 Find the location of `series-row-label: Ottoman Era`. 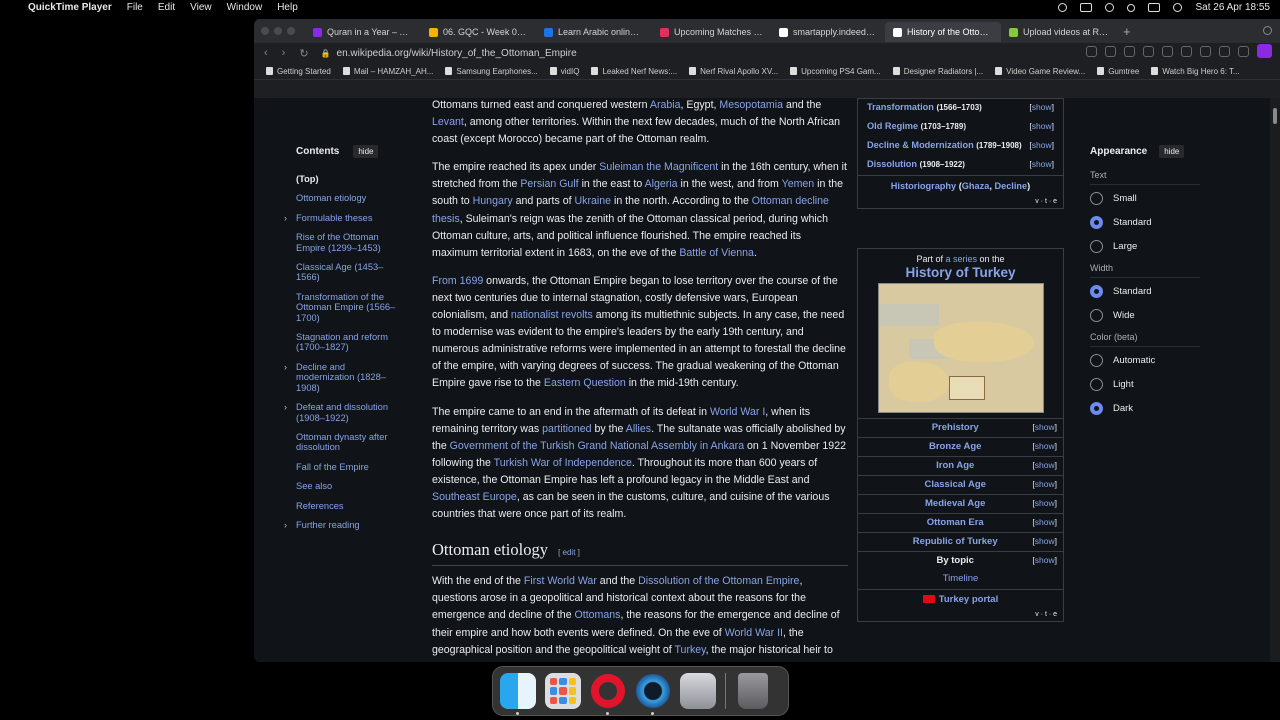

series-row-label: Ottoman Era is located at coordinates (945, 523).